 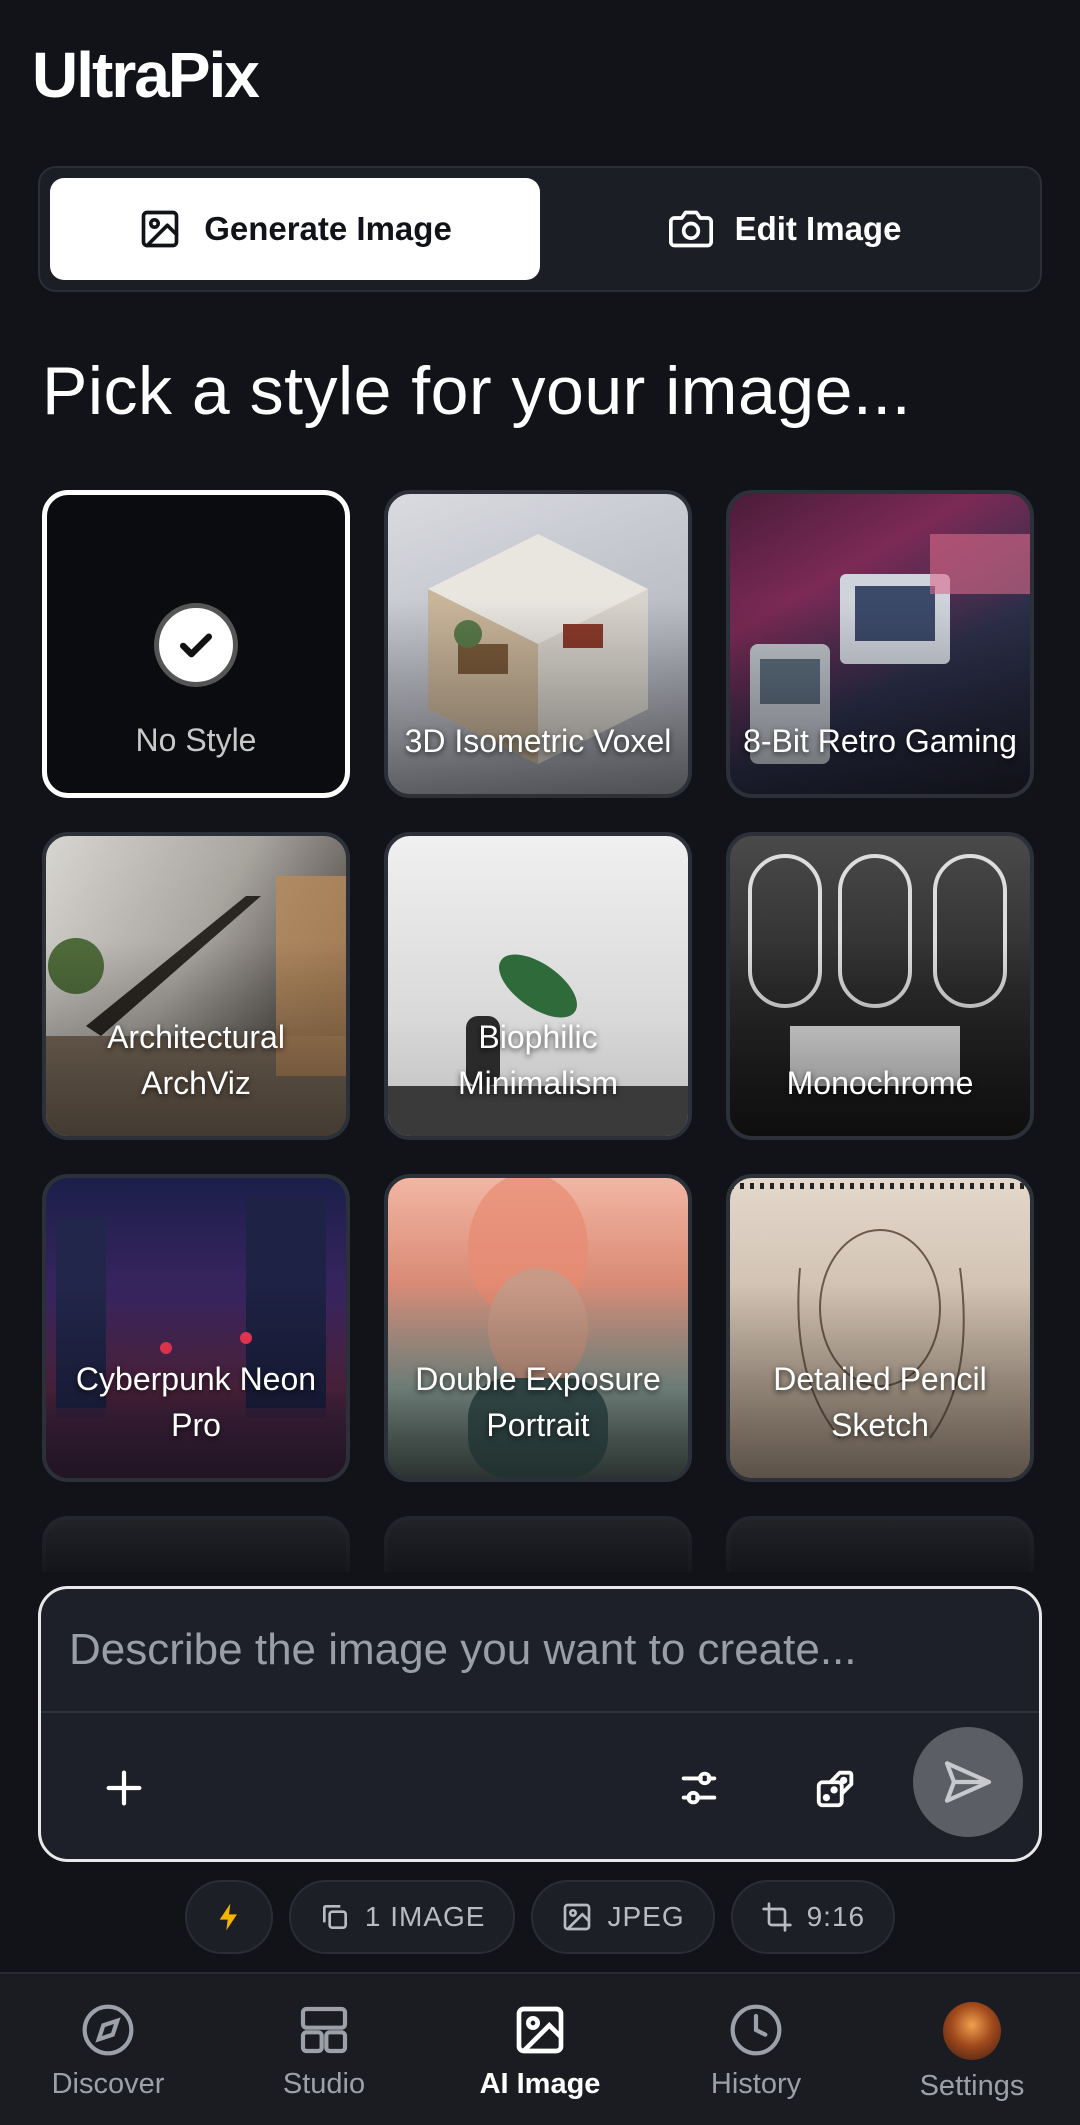 I want to click on style-label: 3D Isometric Voxel, so click(x=538, y=741).